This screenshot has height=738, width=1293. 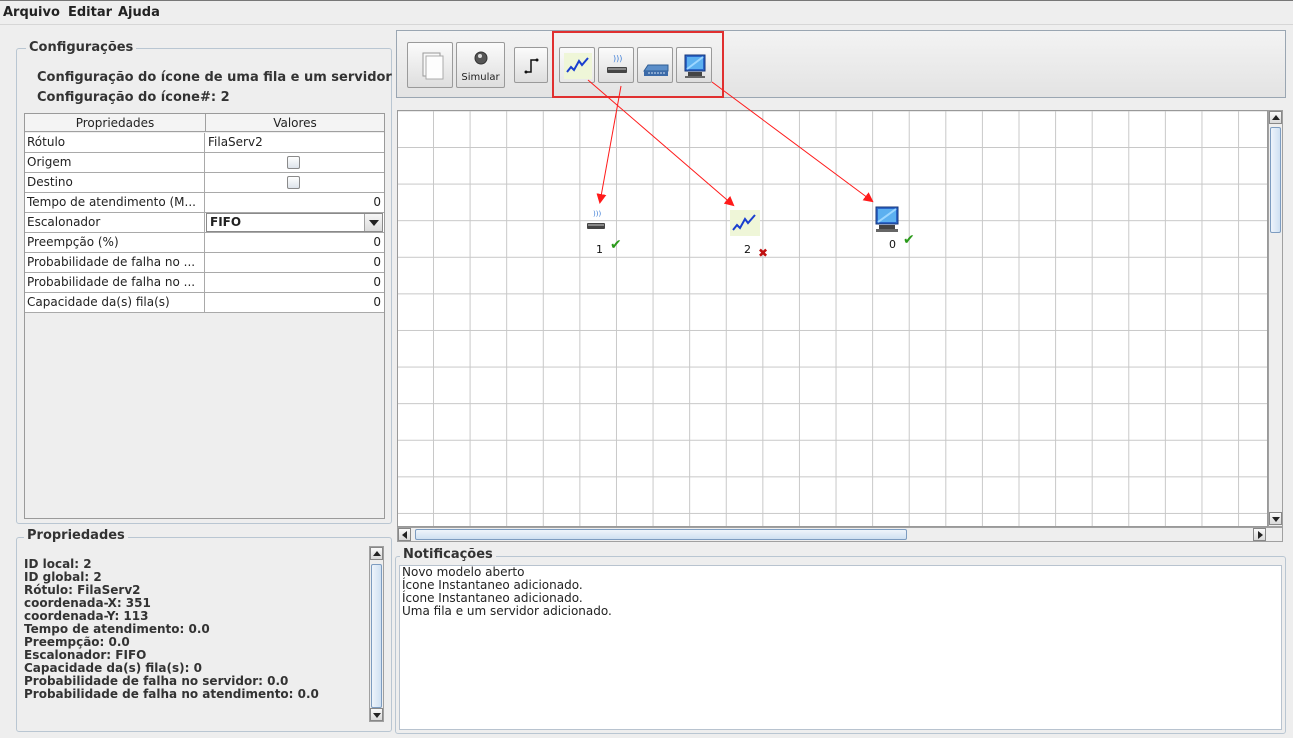 What do you see at coordinates (404, 534) in the screenshot?
I see `scroll-left-button` at bounding box center [404, 534].